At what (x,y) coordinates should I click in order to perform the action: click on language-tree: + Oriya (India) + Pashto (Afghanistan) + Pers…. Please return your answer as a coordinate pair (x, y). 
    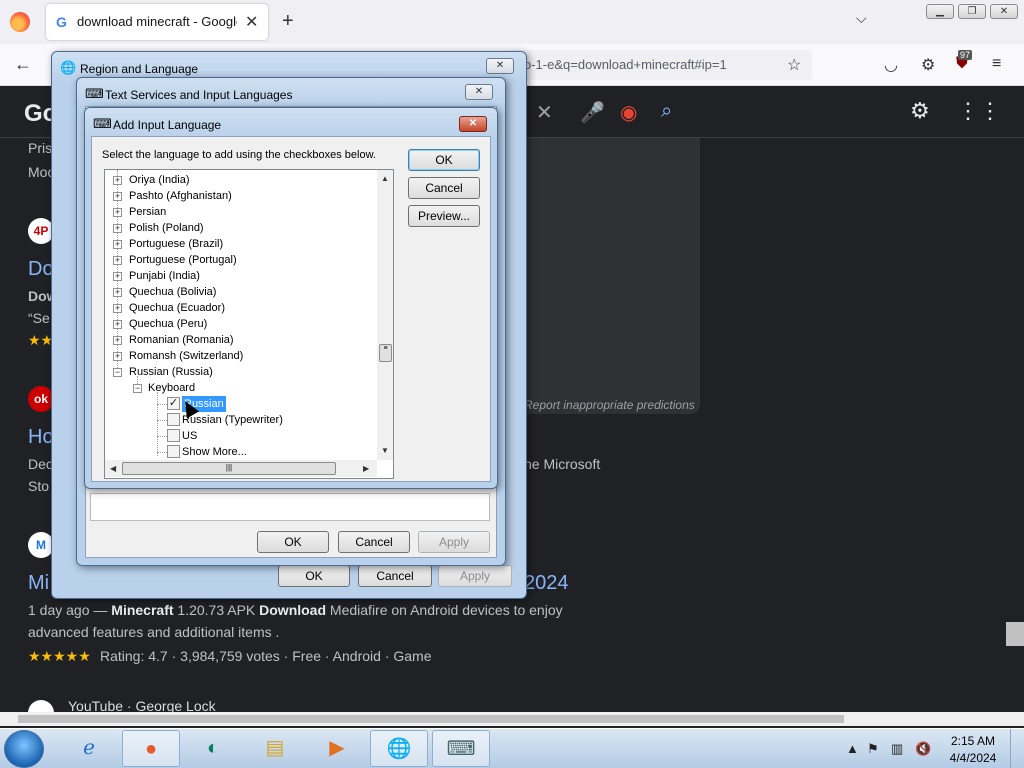
    Looking at the image, I should click on (249, 324).